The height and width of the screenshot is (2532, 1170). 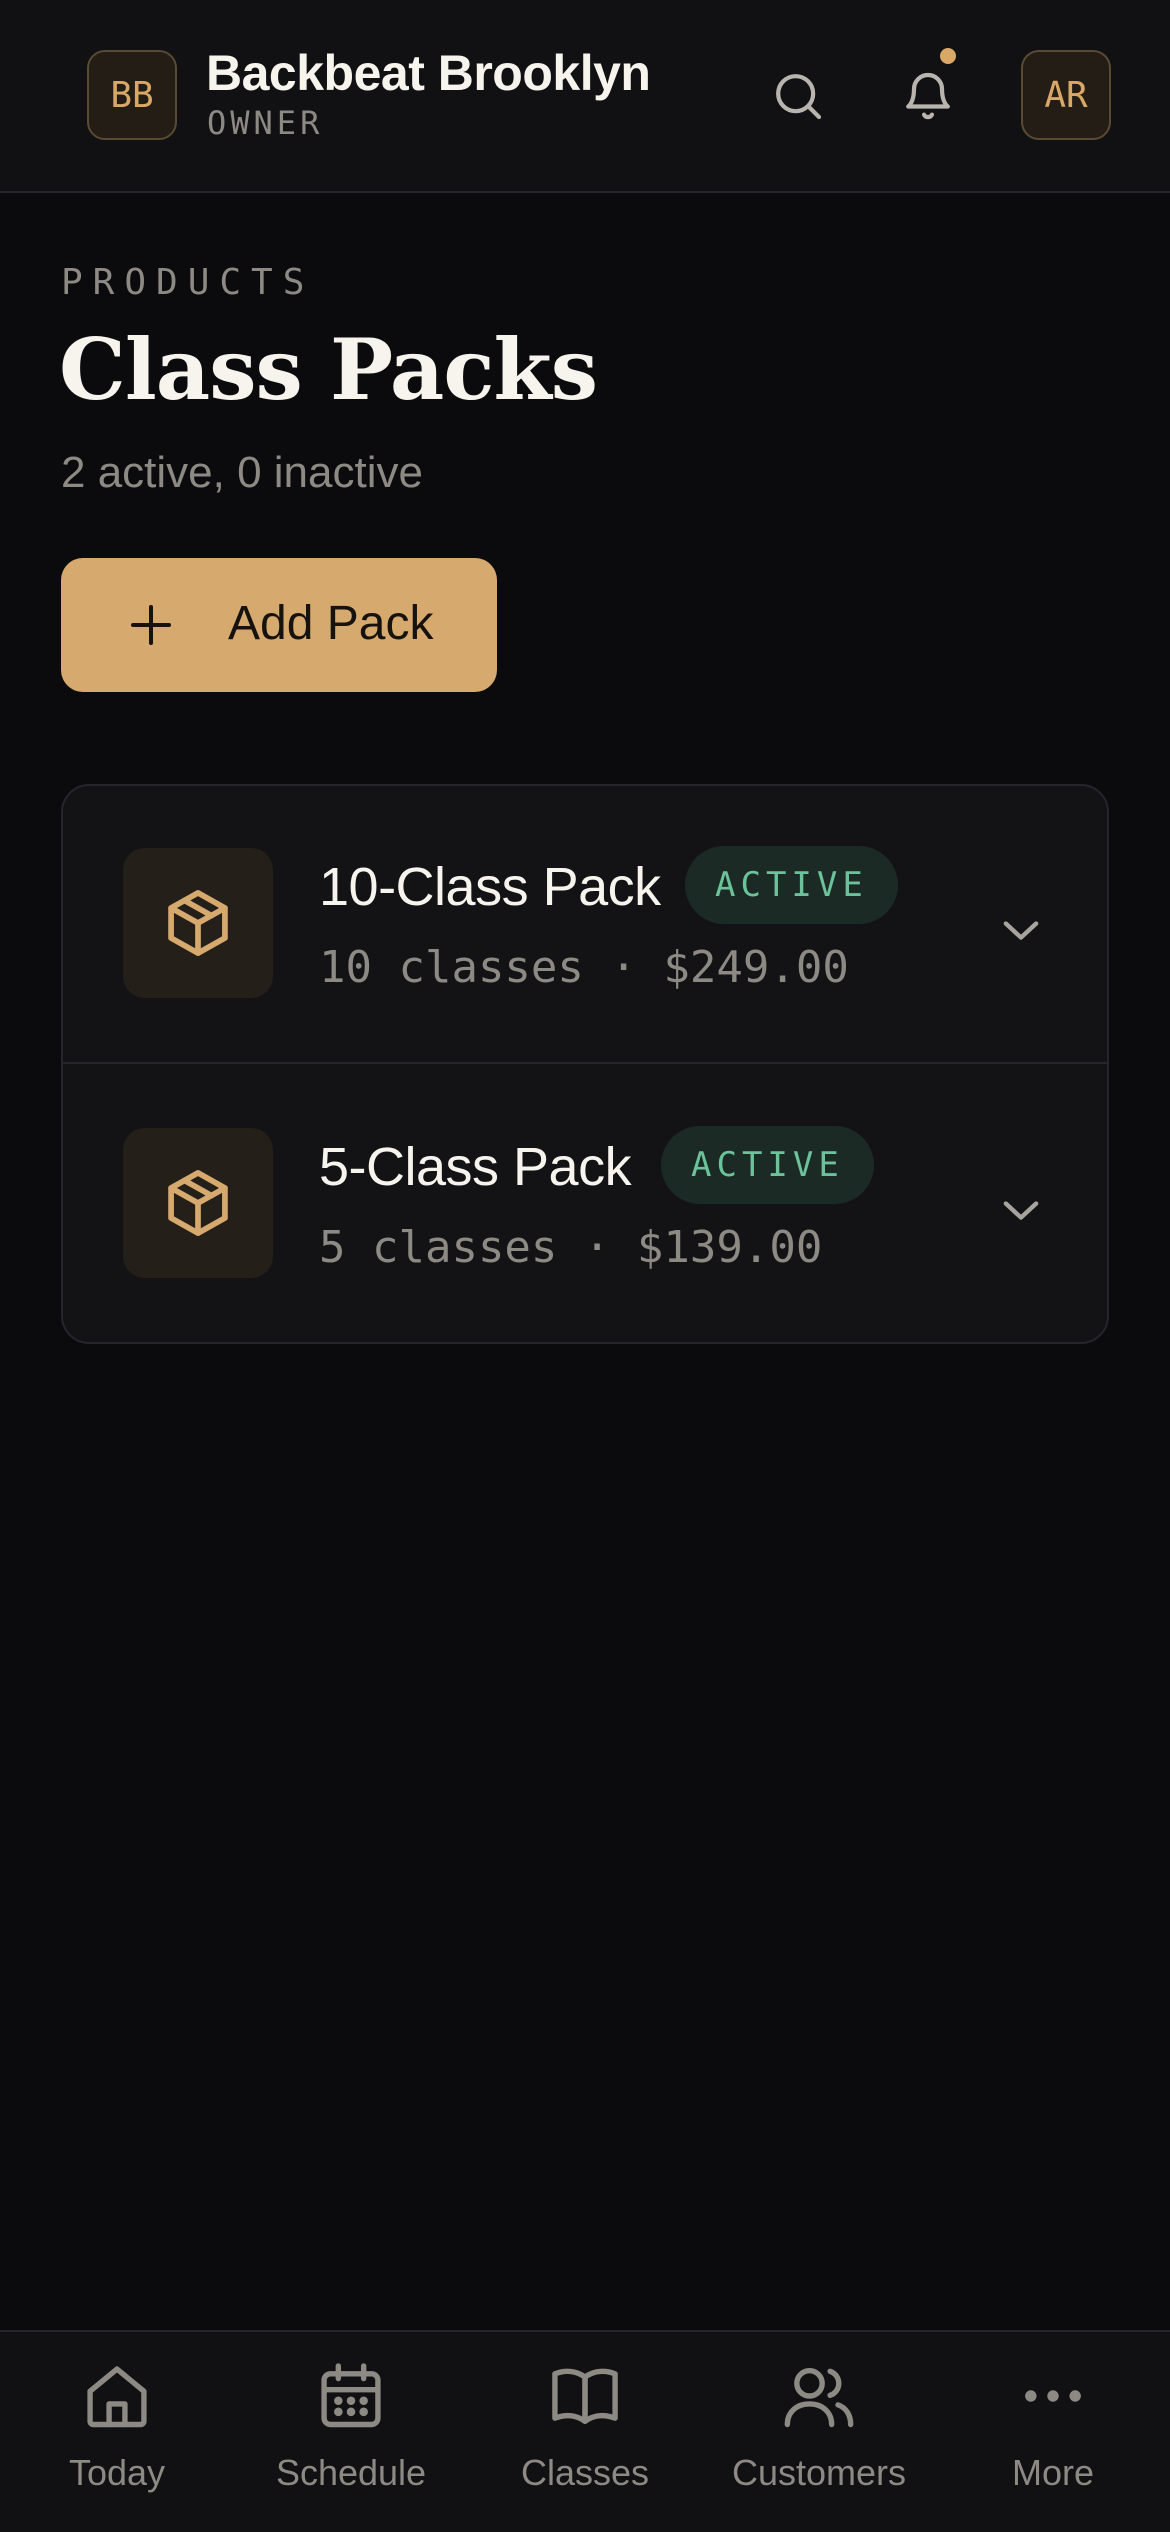 I want to click on search-icon, so click(x=799, y=97).